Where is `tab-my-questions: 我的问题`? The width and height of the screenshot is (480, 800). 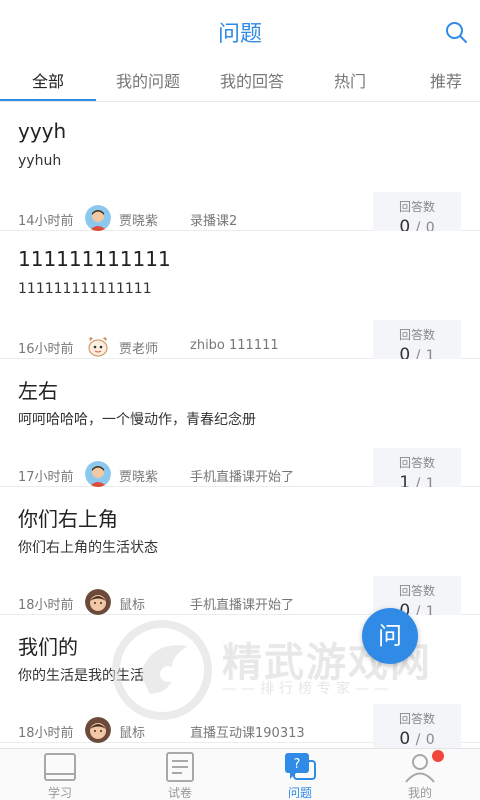 tab-my-questions: 我的问题 is located at coordinates (148, 83).